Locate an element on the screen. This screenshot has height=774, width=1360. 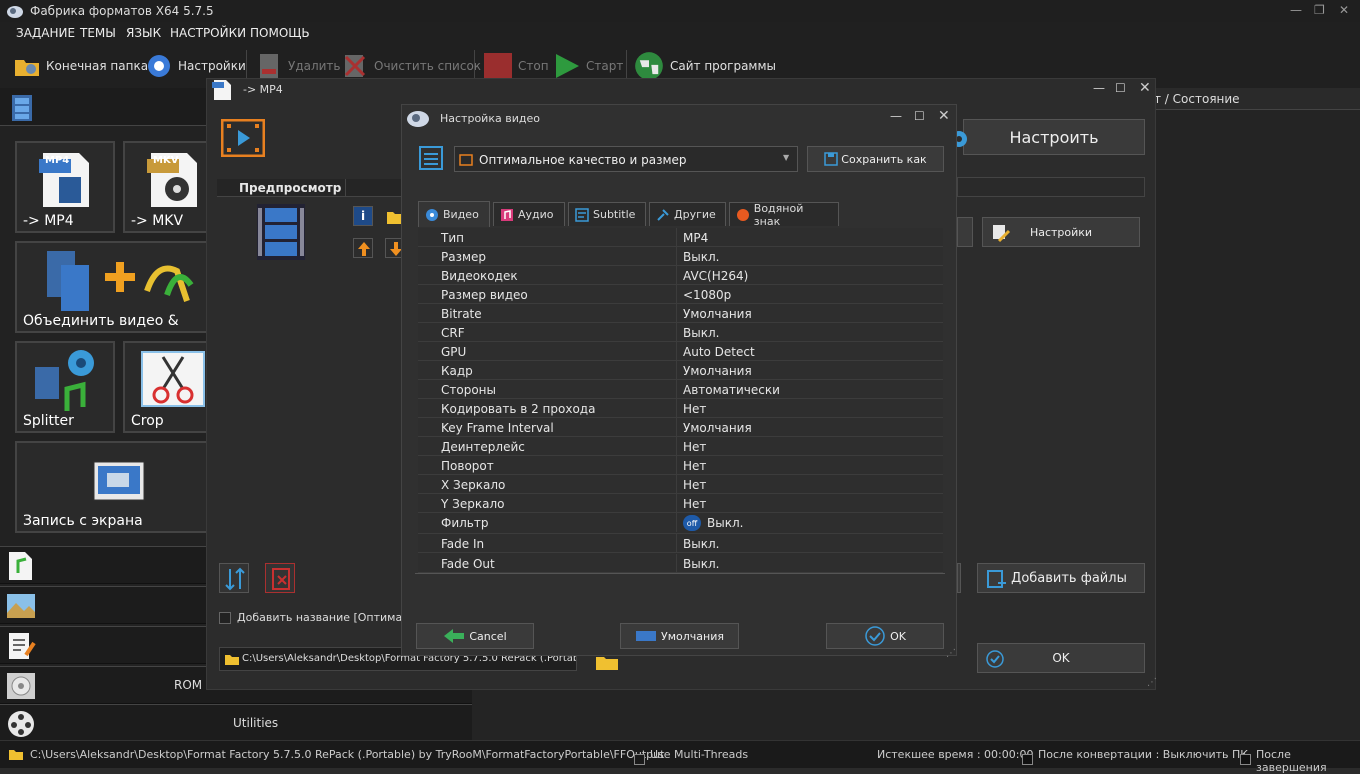
tab-other: Другие is located at coordinates (687, 214).